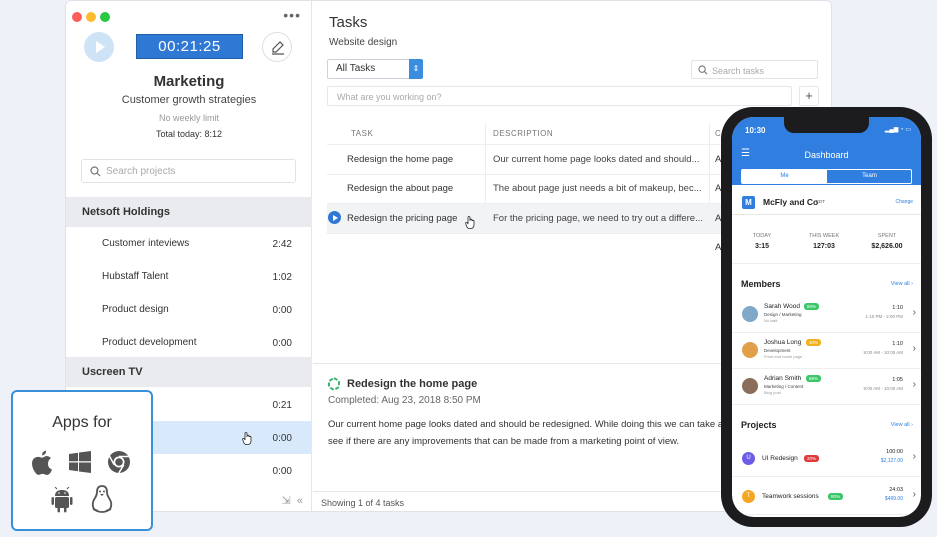 The height and width of the screenshot is (537, 937). Describe the element at coordinates (286, 501) in the screenshot. I see `shrink-icon: ⇲` at that location.